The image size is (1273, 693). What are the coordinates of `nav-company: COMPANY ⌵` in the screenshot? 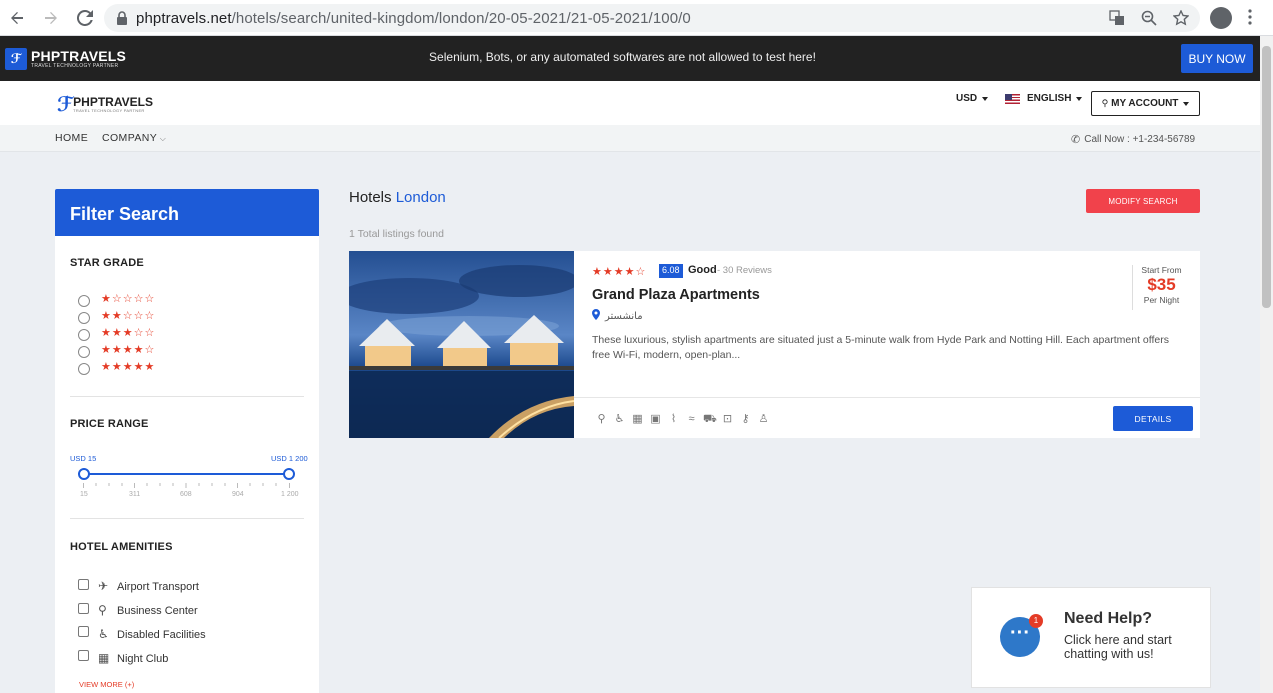 It's located at (134, 138).